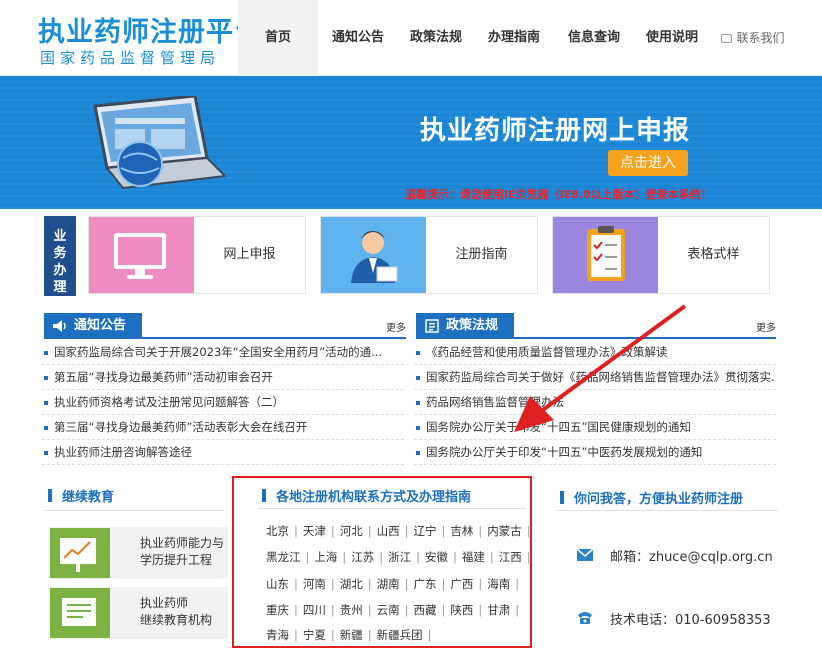 Image resolution: width=822 pixels, height=649 pixels. Describe the element at coordinates (388, 531) in the screenshot. I see `province-link: 山西` at that location.